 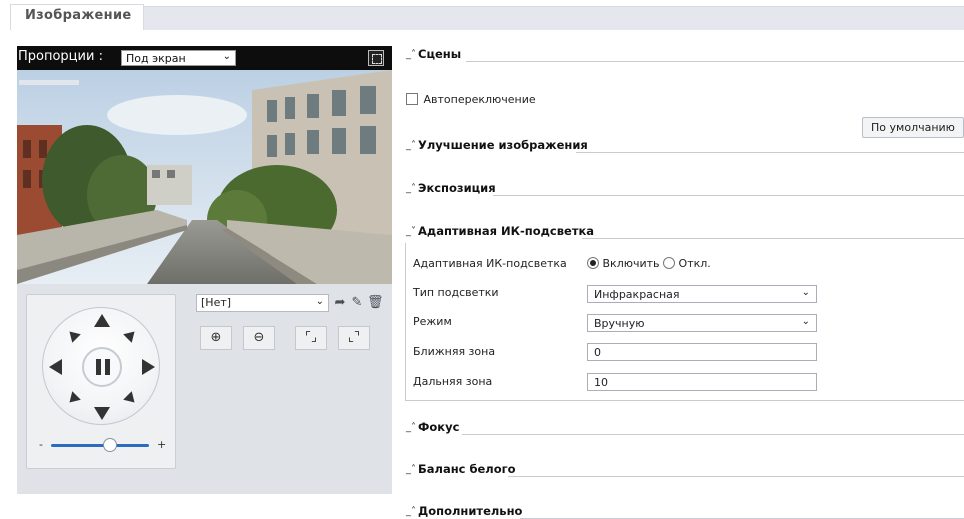 I want to click on adaptive-ir-label: Адаптивная ИК-подсветка, so click(x=490, y=263).